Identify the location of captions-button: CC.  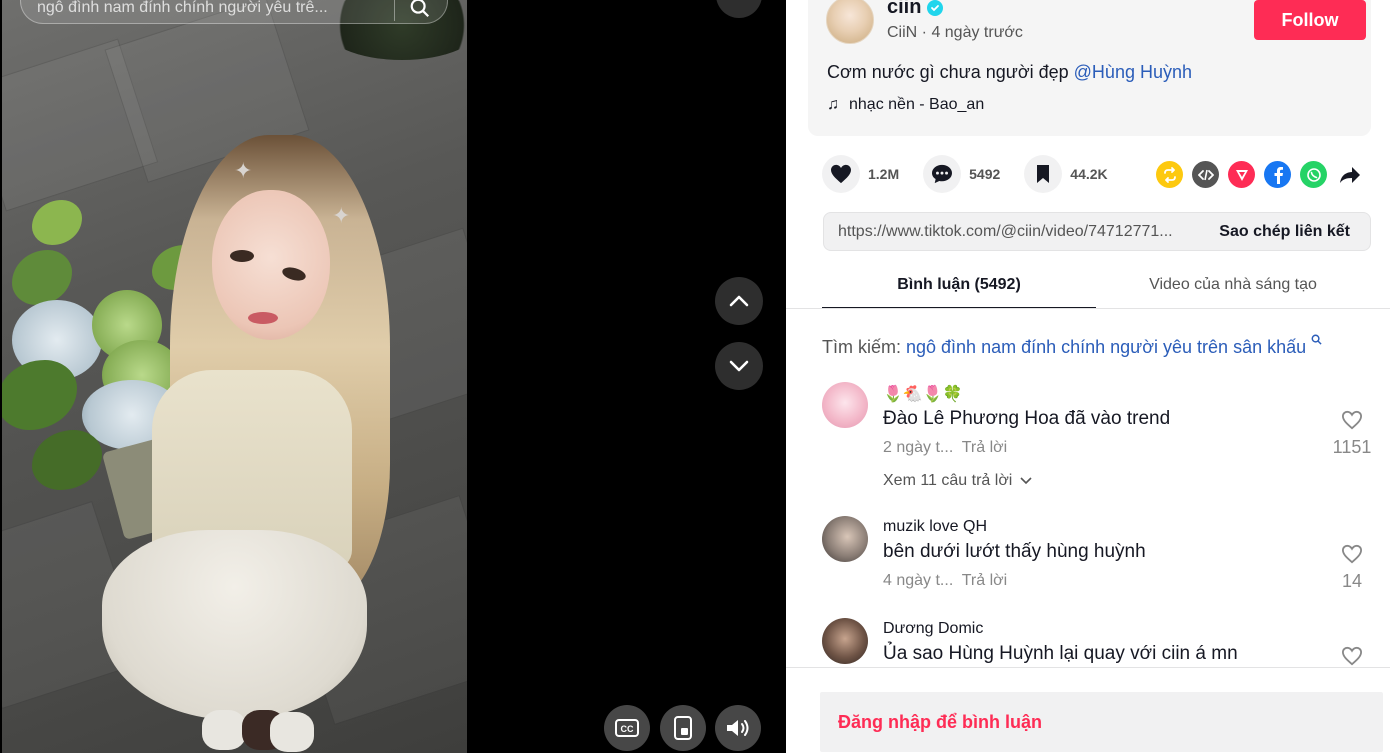
(627, 728).